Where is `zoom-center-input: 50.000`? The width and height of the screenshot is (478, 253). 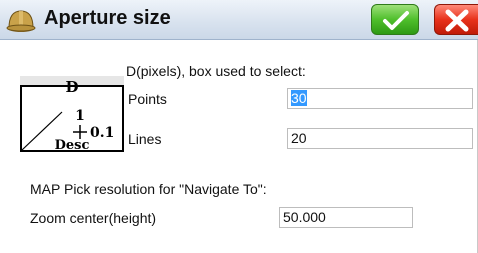
zoom-center-input: 50.000 is located at coordinates (346, 217).